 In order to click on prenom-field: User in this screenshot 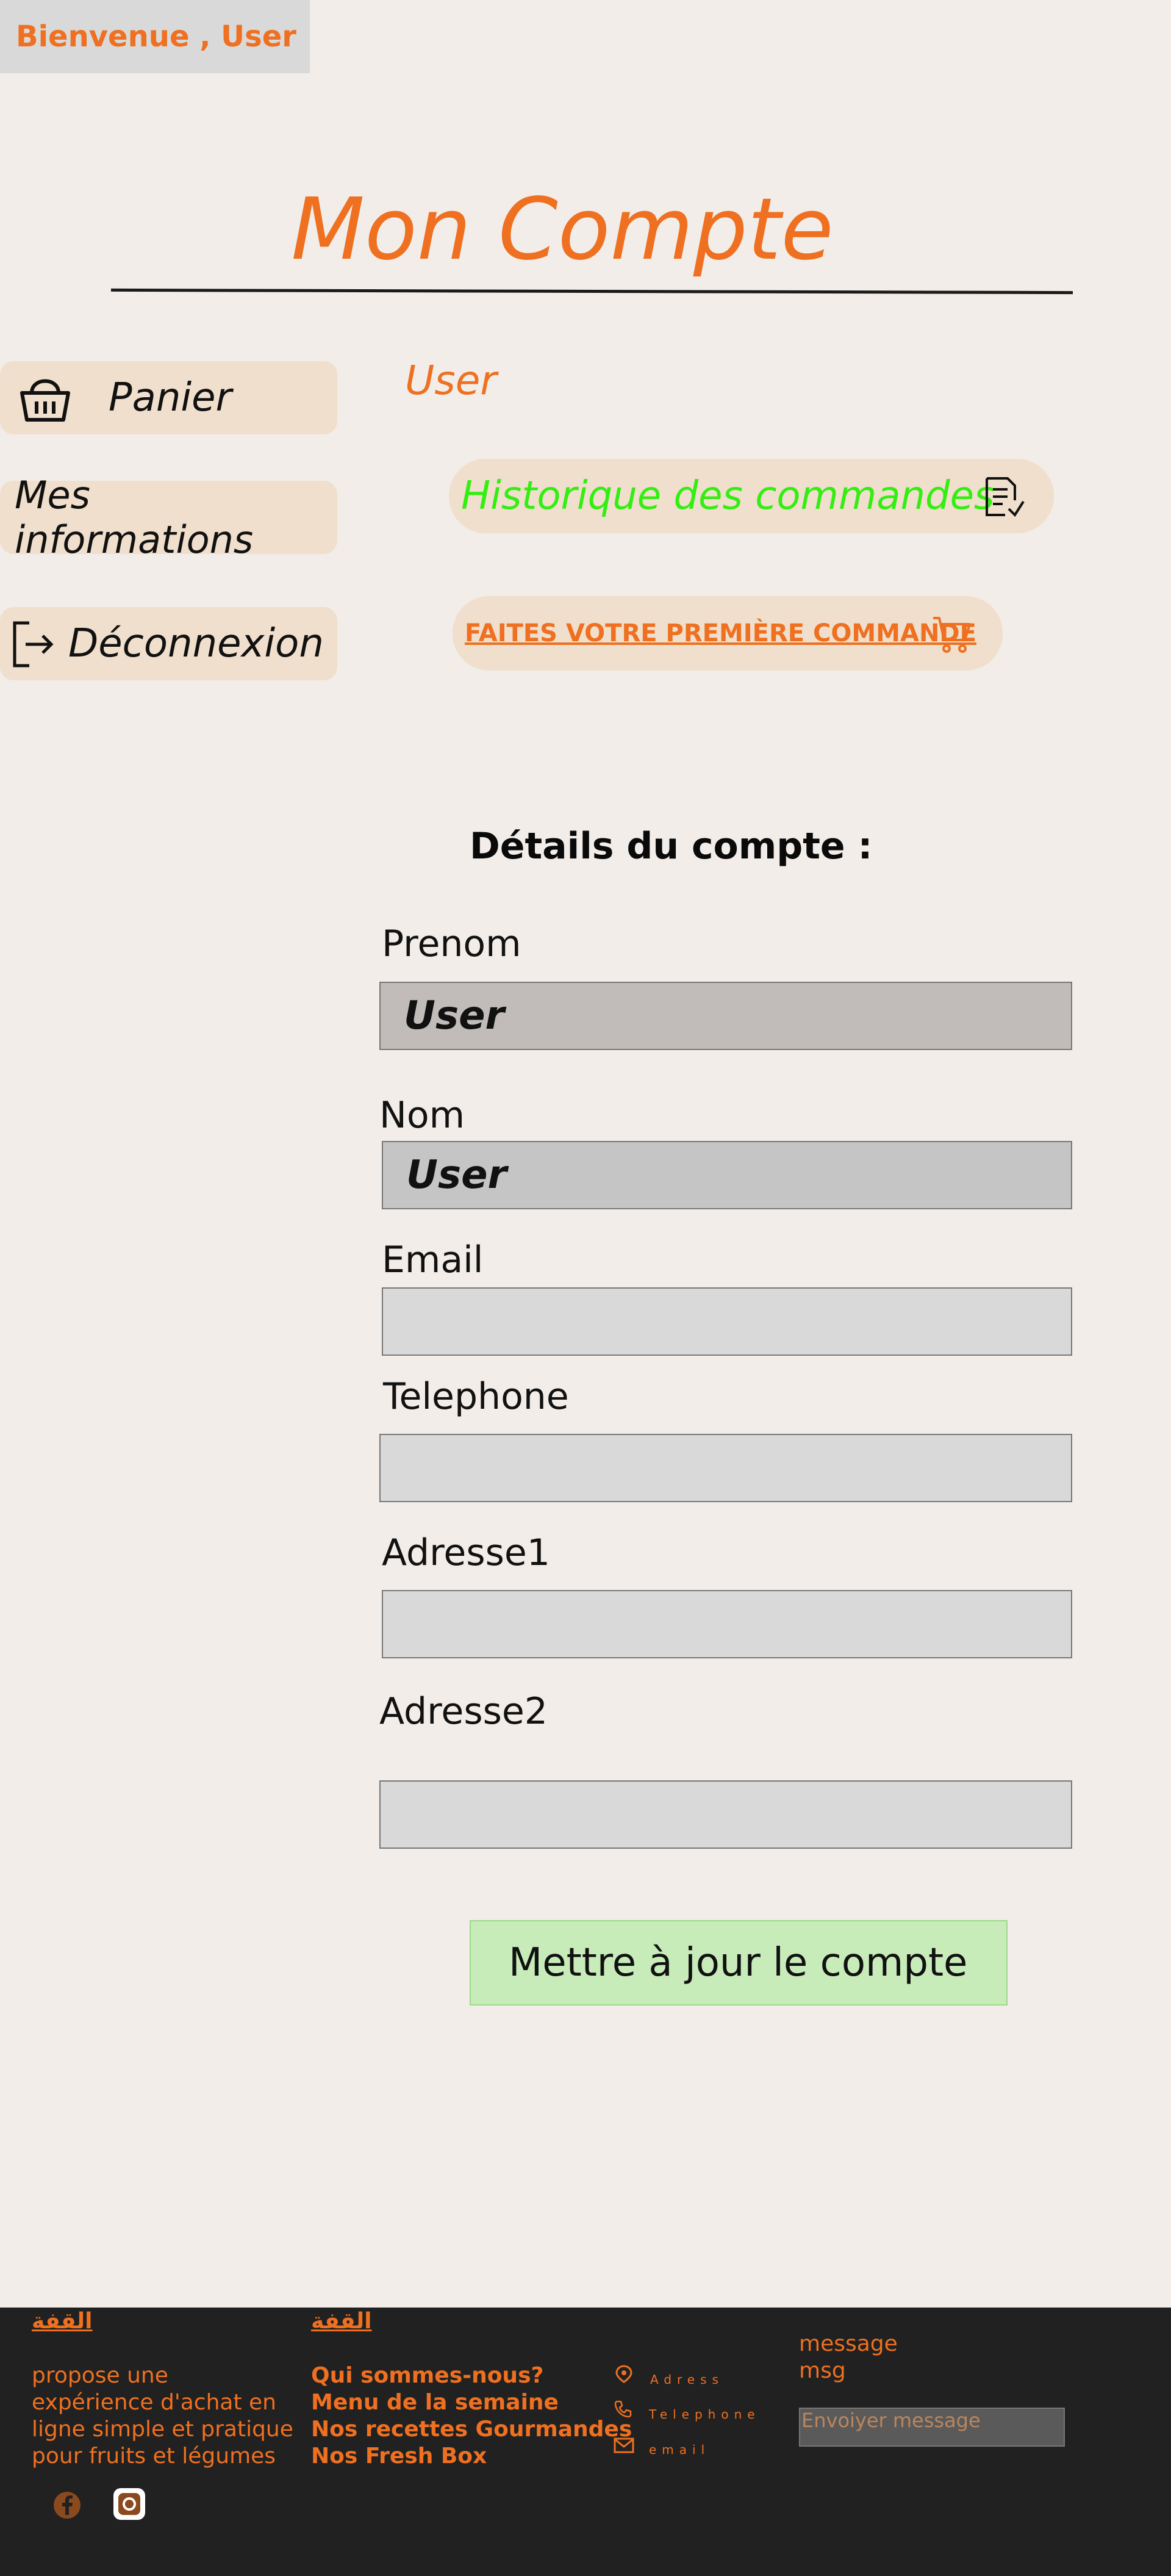, I will do `click(725, 1016)`.